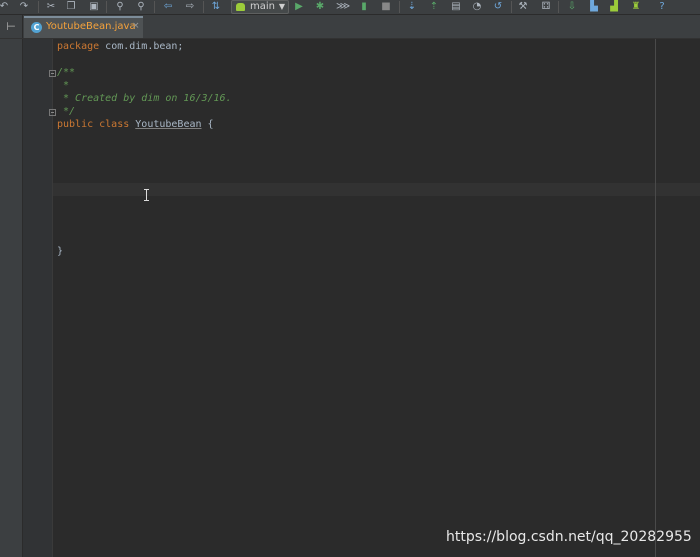 This screenshot has width=700, height=557. I want to click on gradle-sync-icon: ⇩, so click(572, 7).